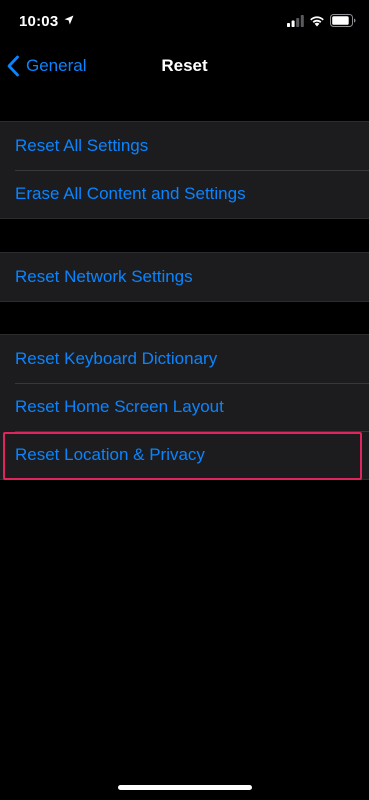 The image size is (369, 800). What do you see at coordinates (130, 193) in the screenshot?
I see `row-label: Erase All Content and Settings` at bounding box center [130, 193].